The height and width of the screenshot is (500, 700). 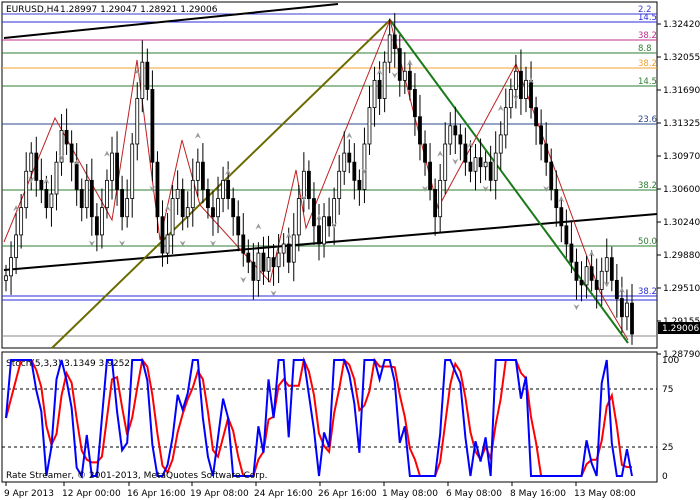 I want to click on current-price-label: 1.29006, so click(x=680, y=329).